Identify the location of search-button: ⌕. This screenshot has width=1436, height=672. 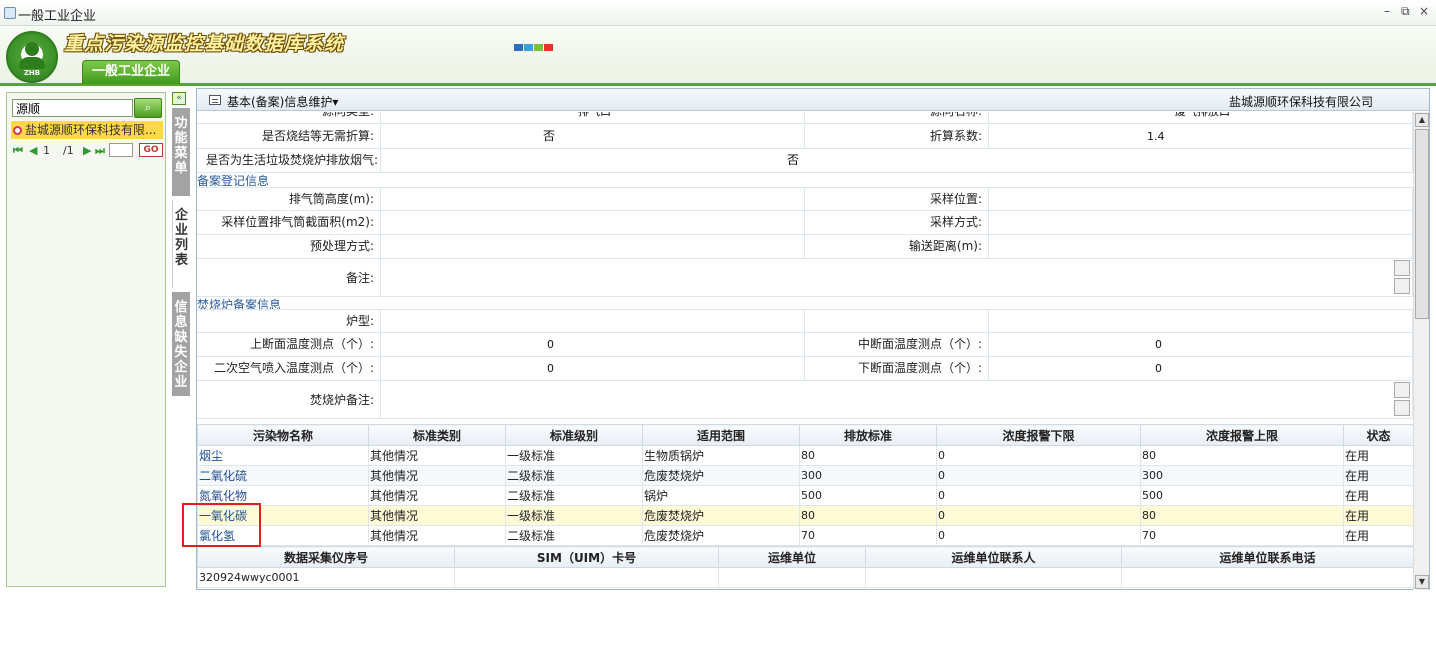
(148, 108).